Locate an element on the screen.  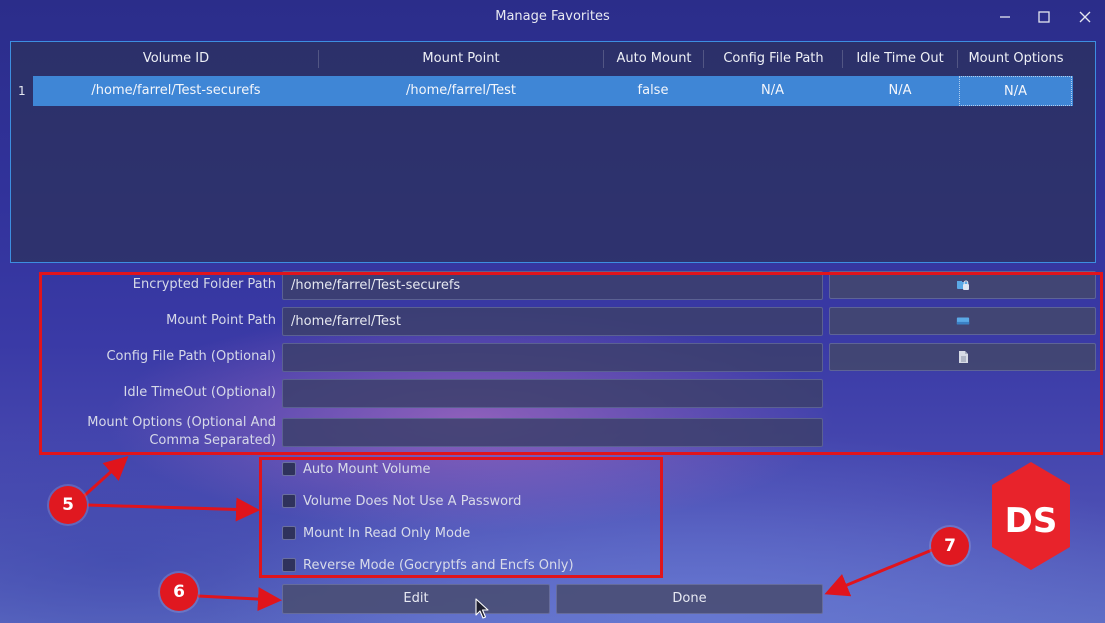
arrow-7-to-done is located at coordinates (878, 572).